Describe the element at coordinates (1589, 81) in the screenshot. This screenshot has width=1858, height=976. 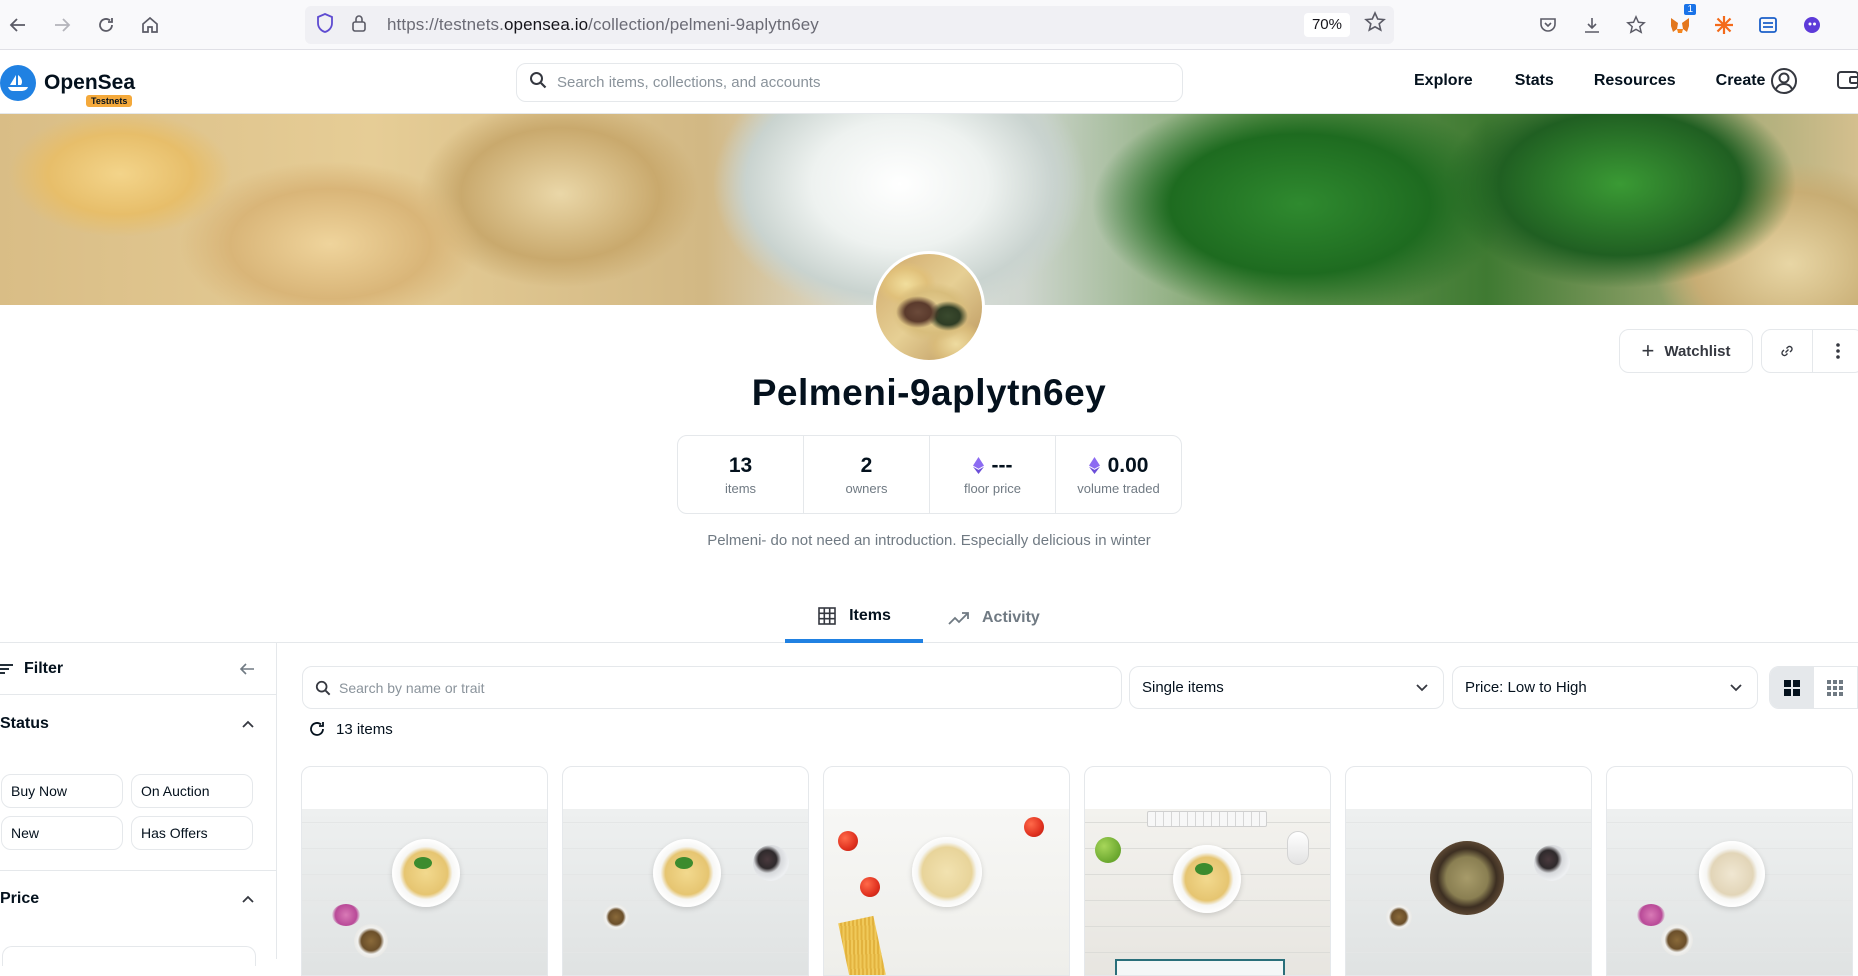
I see `main-nav: Explore Stats Resources Create` at that location.